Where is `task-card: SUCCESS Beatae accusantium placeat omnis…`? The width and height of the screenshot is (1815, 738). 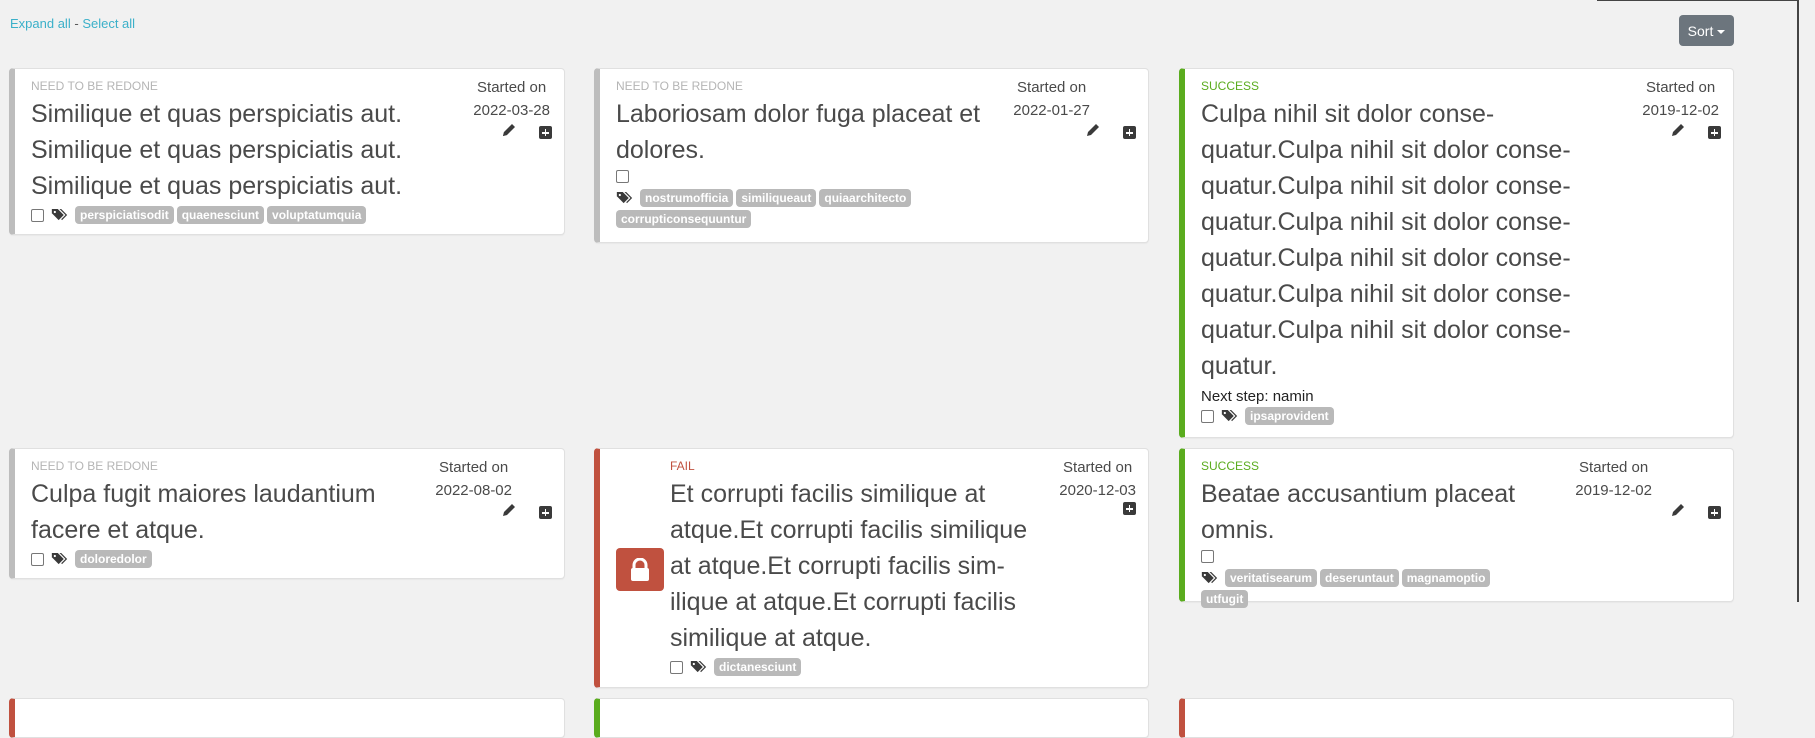 task-card: SUCCESS Beatae accusantium placeat omnis… is located at coordinates (1456, 528).